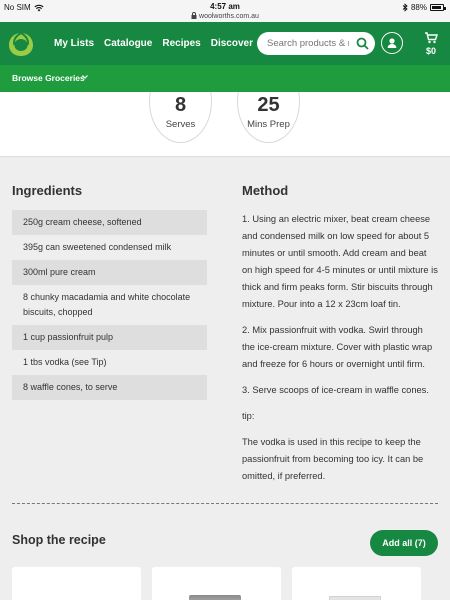 This screenshot has height=600, width=450. I want to click on nav-links: My Lists Catalogue Recipes Discover, so click(153, 43).